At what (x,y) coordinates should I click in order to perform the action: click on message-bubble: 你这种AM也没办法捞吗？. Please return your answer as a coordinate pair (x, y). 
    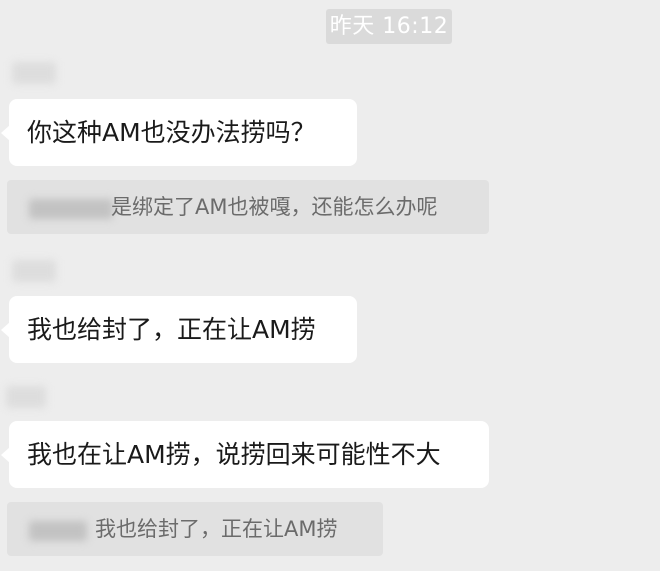
    Looking at the image, I should click on (179, 132).